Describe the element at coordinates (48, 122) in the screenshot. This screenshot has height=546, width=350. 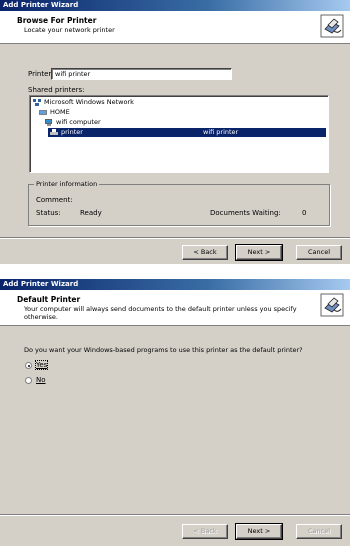
I see `computer-icon` at that location.